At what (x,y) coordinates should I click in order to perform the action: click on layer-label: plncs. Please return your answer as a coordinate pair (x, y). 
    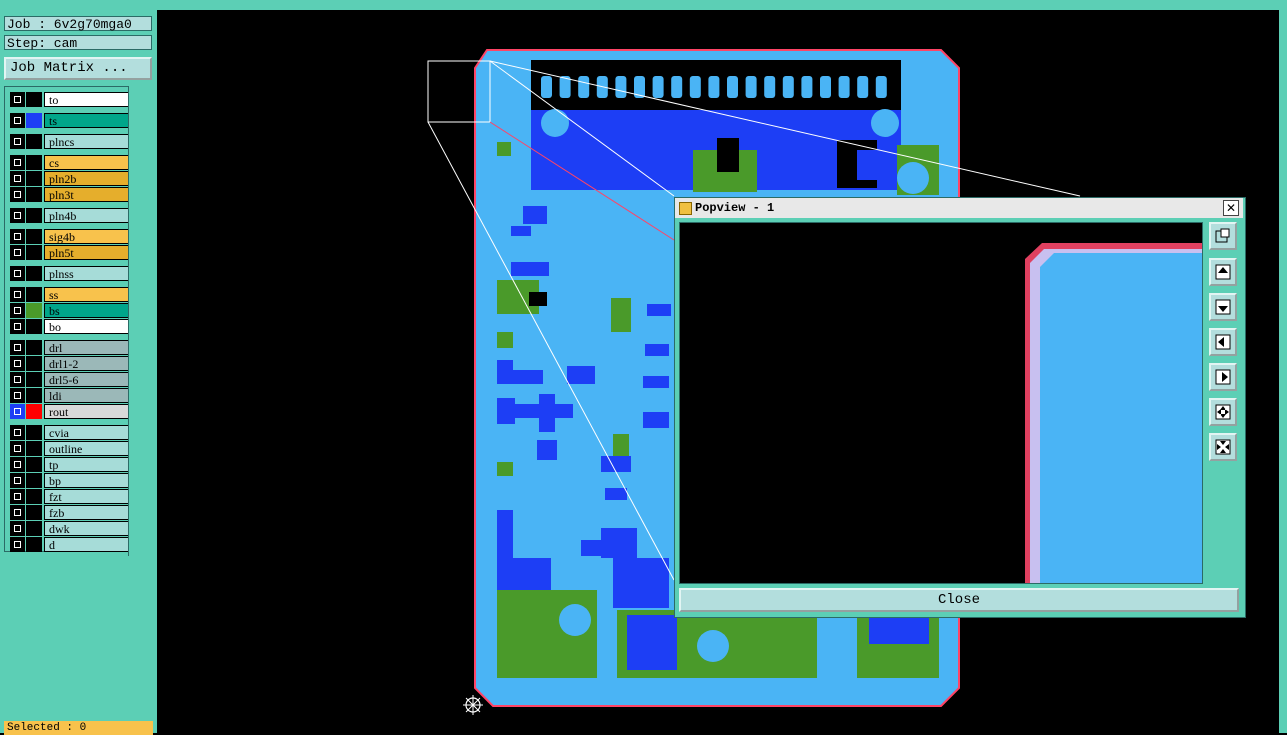
    Looking at the image, I should click on (87, 141).